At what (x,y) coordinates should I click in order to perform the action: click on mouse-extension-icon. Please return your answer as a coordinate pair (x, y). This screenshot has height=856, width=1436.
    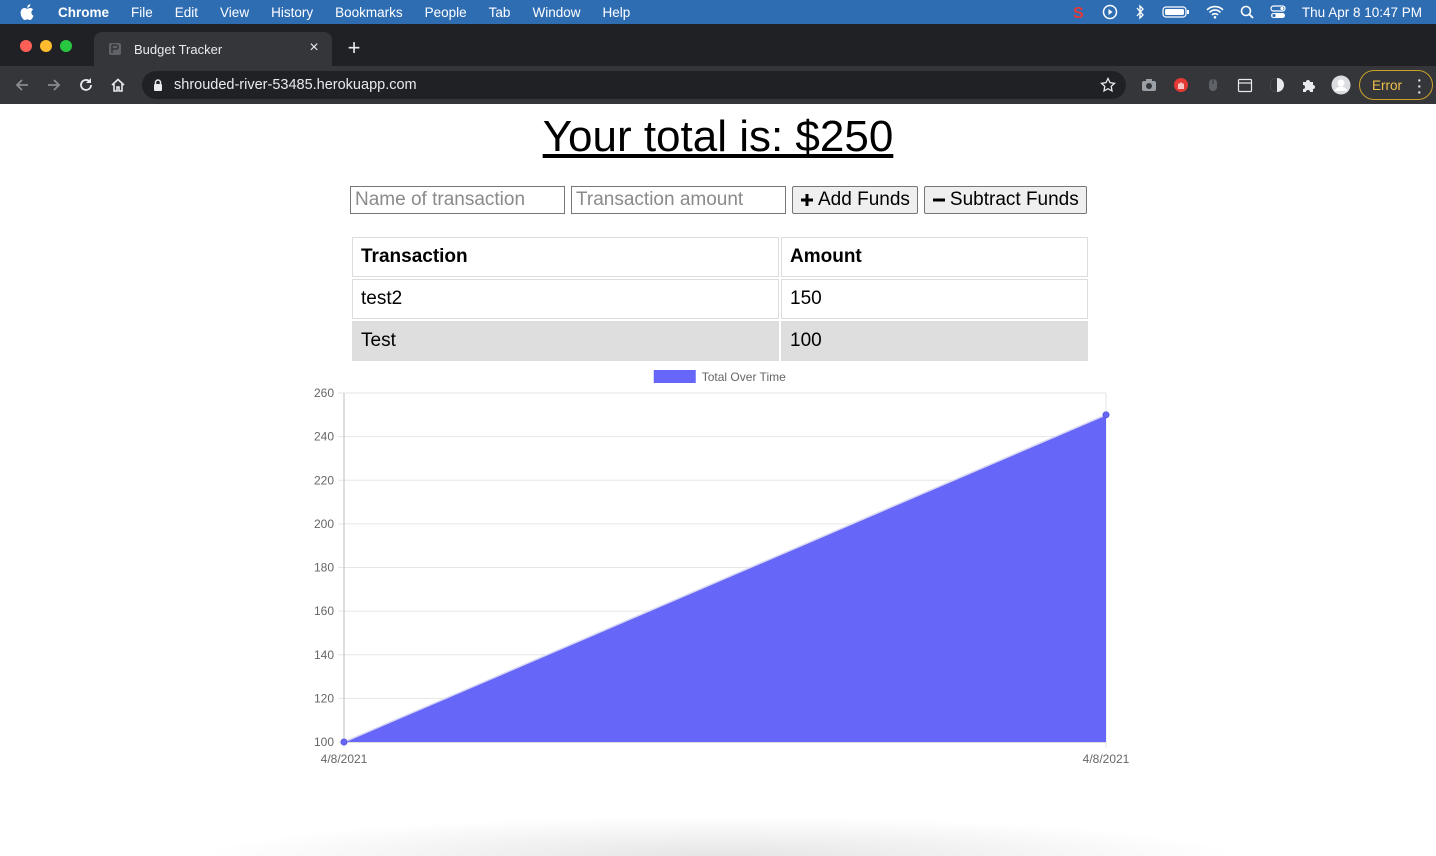
    Looking at the image, I should click on (1213, 85).